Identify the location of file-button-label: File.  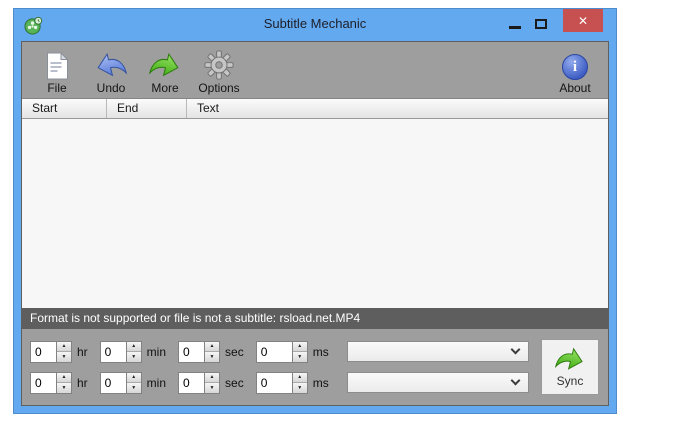
(57, 88).